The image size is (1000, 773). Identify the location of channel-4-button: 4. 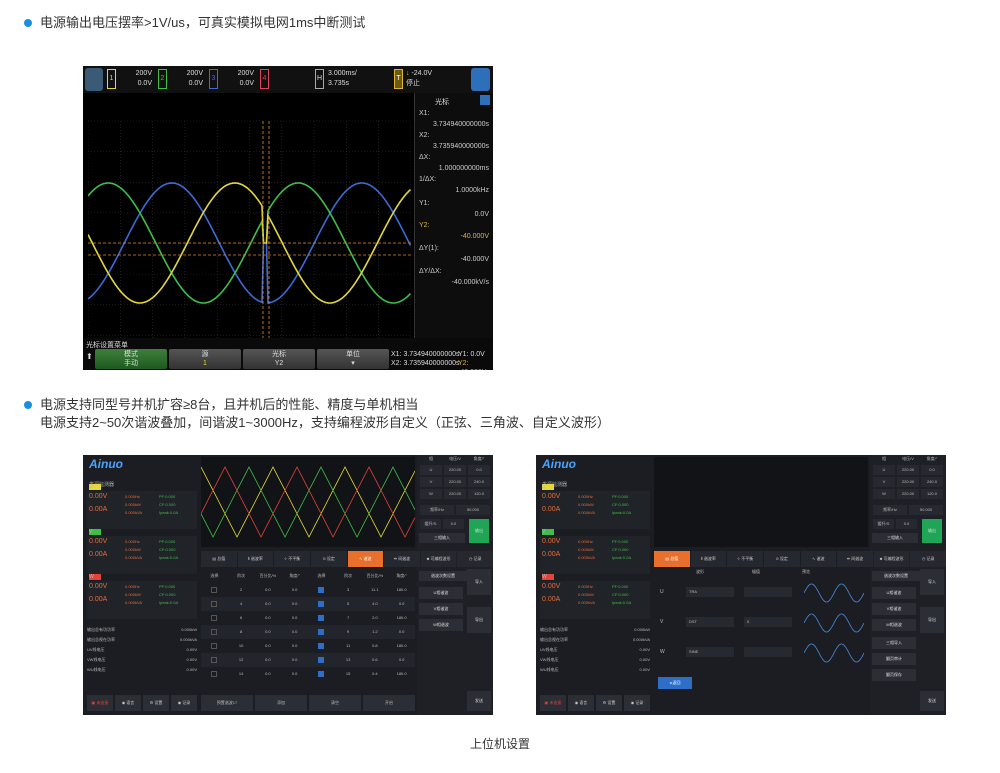
(264, 79).